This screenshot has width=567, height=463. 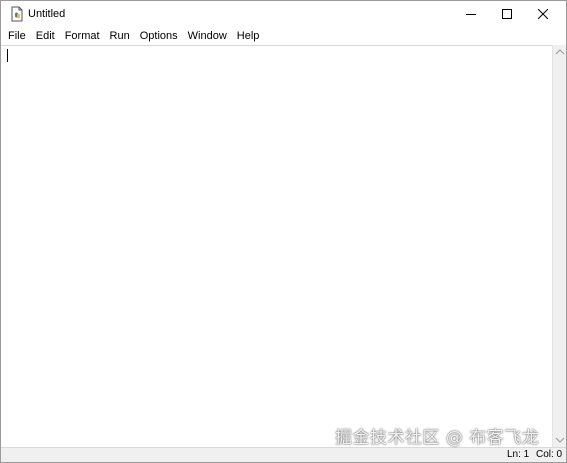 I want to click on minimize-icon, so click(x=470, y=14).